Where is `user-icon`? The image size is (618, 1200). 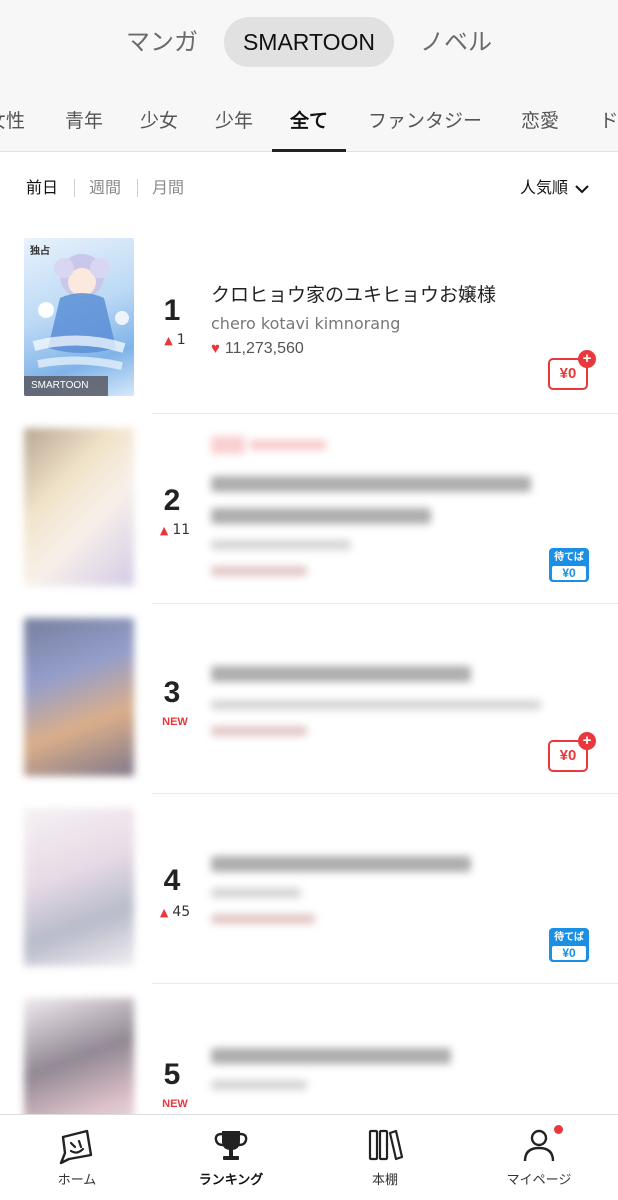
user-icon is located at coordinates (539, 1145).